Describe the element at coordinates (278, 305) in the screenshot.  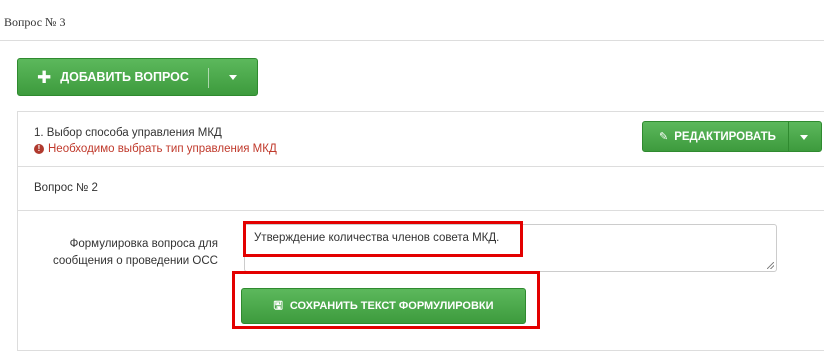
I see `floppy-disk-icon: 🖫` at that location.